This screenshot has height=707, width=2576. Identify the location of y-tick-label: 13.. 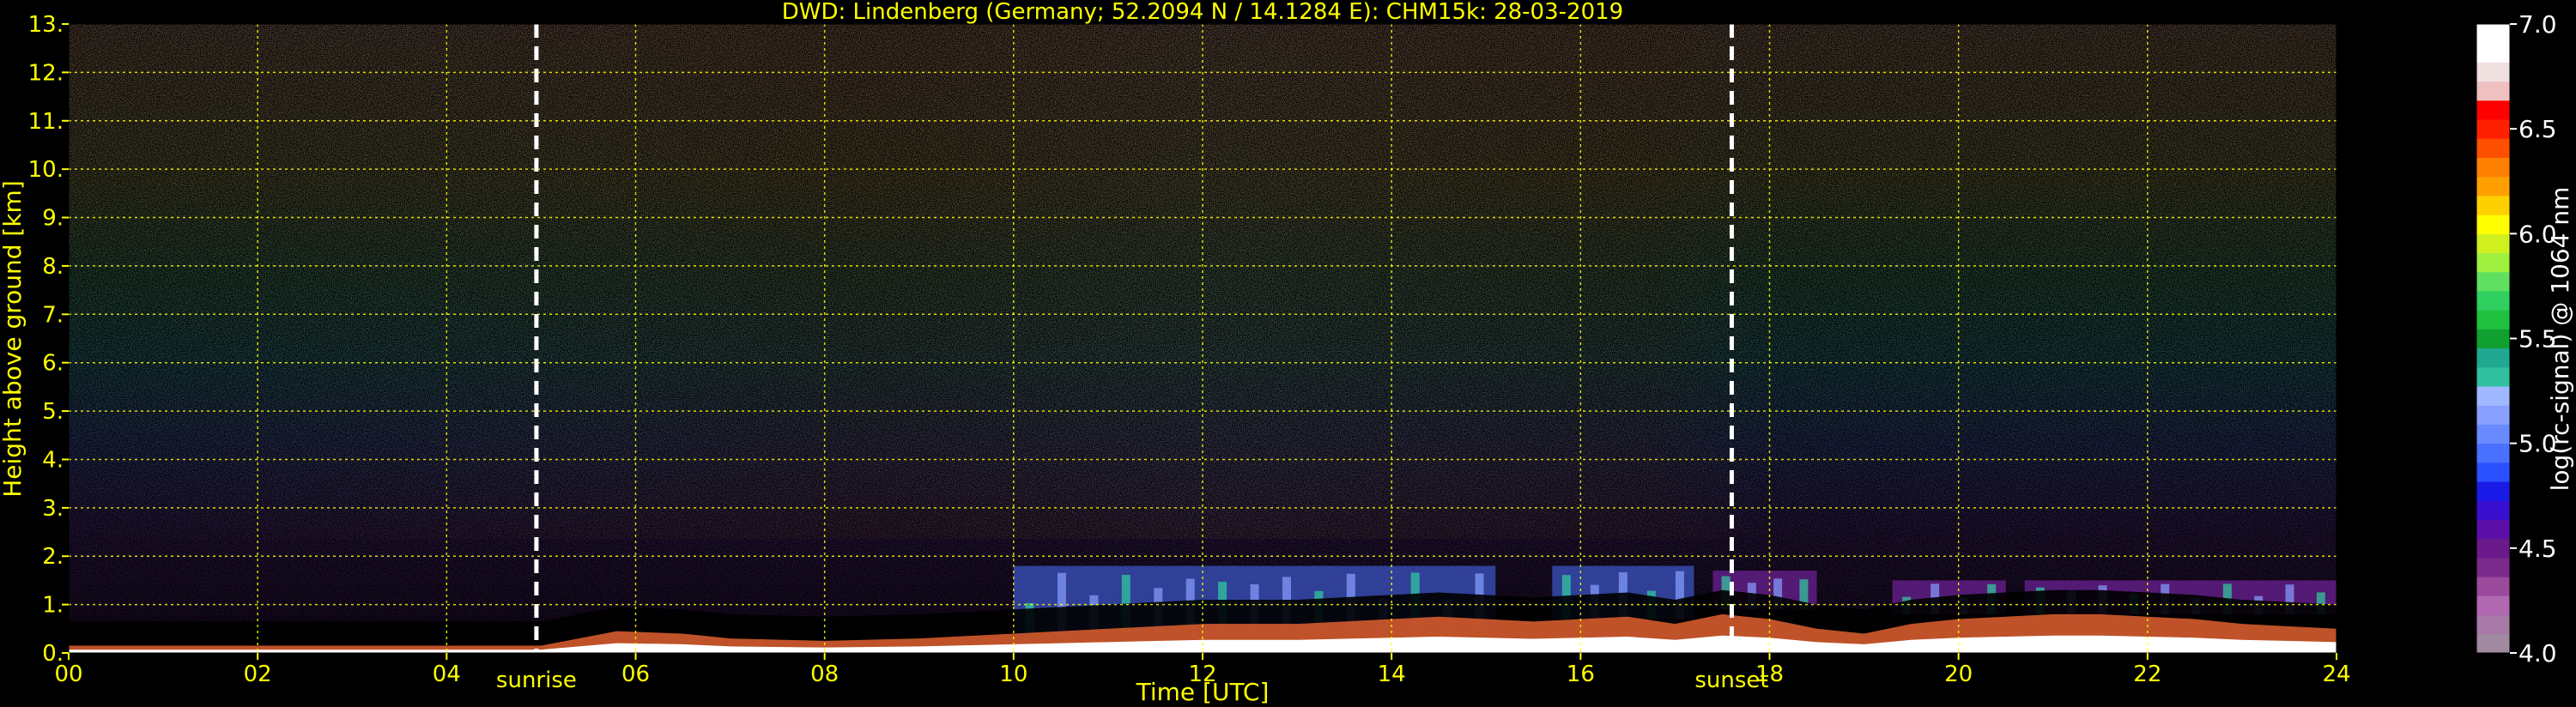
(46, 25).